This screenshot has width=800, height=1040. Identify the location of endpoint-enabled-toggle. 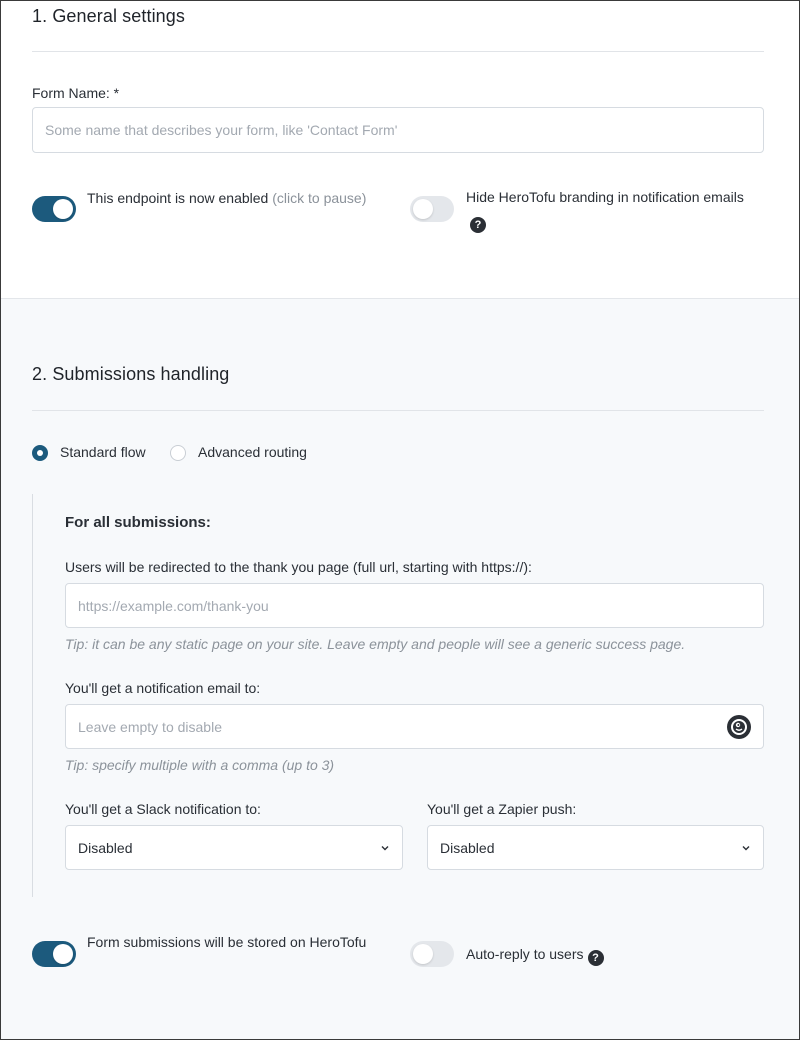
(54, 209).